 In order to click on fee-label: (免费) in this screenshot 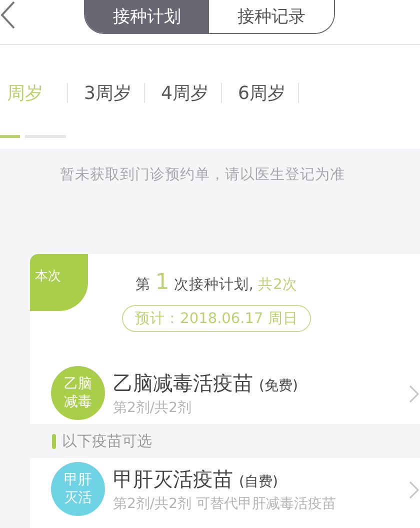, I will do `click(278, 385)`.